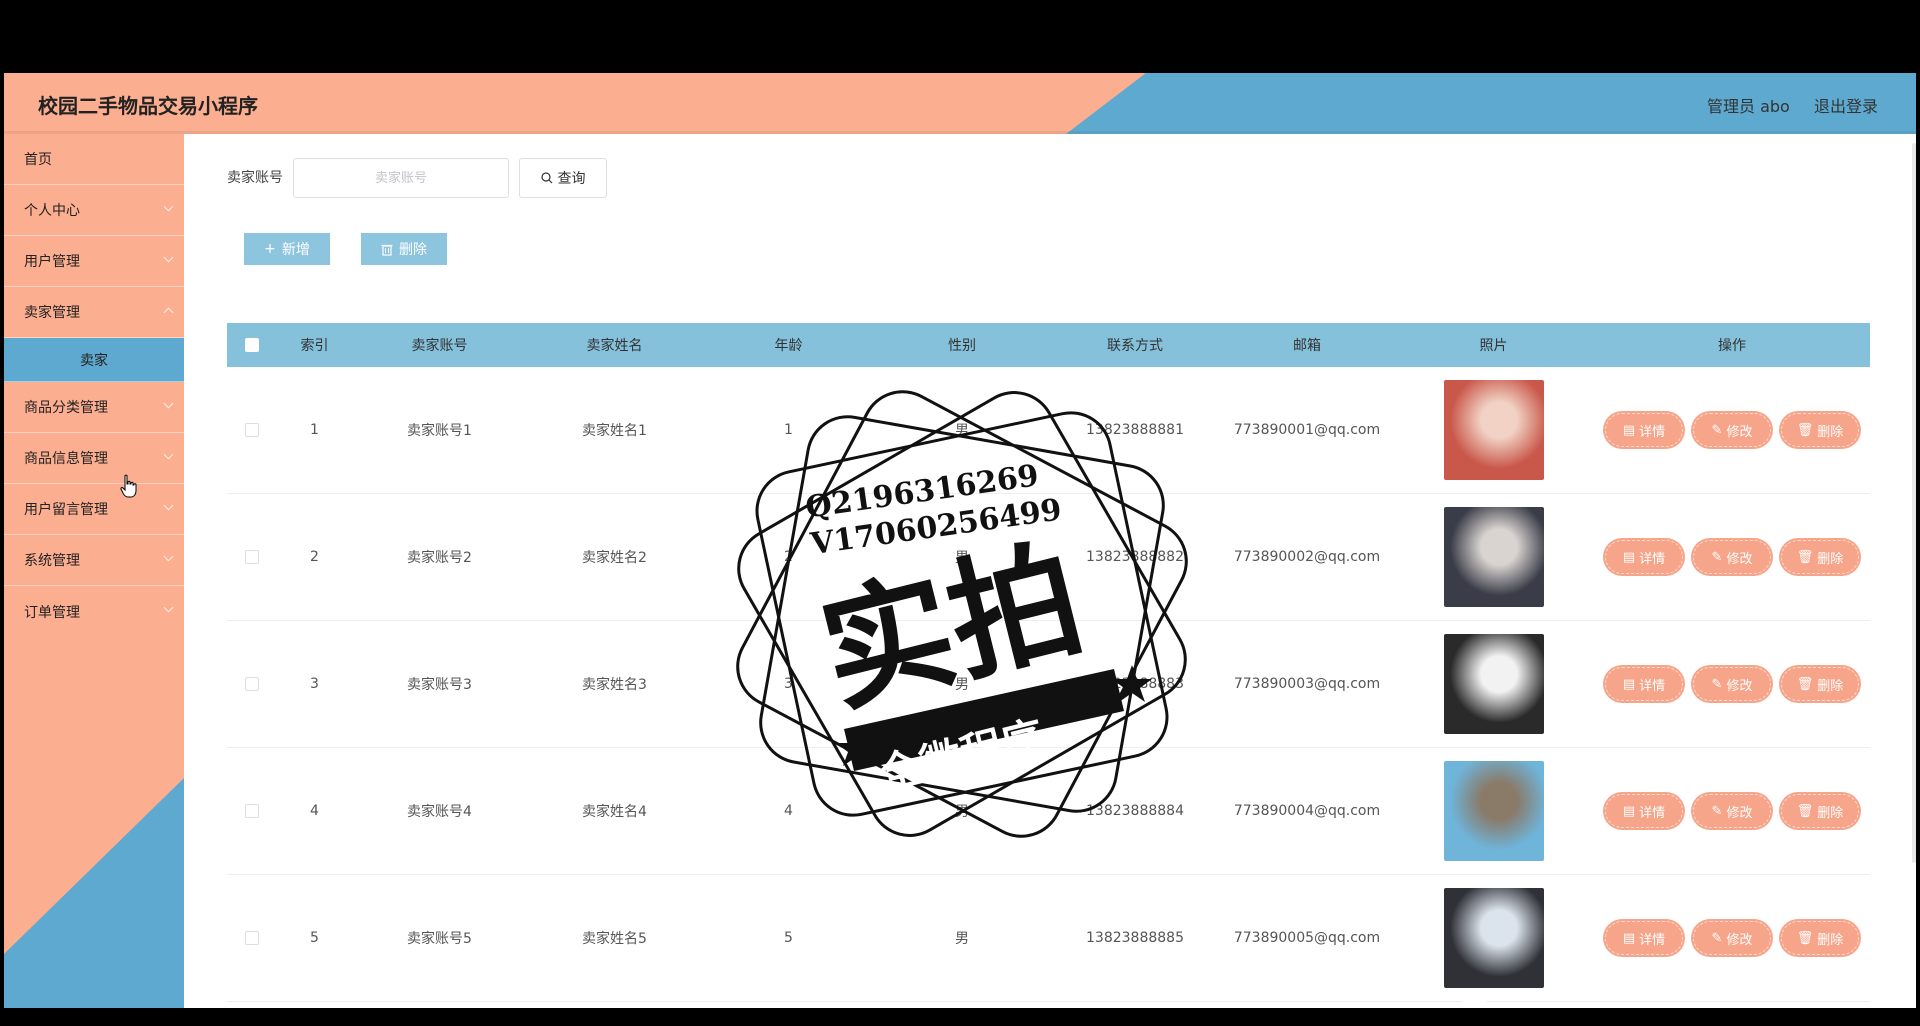 The height and width of the screenshot is (1026, 1920). What do you see at coordinates (614, 346) in the screenshot?
I see `column-header: 卖家姓名` at bounding box center [614, 346].